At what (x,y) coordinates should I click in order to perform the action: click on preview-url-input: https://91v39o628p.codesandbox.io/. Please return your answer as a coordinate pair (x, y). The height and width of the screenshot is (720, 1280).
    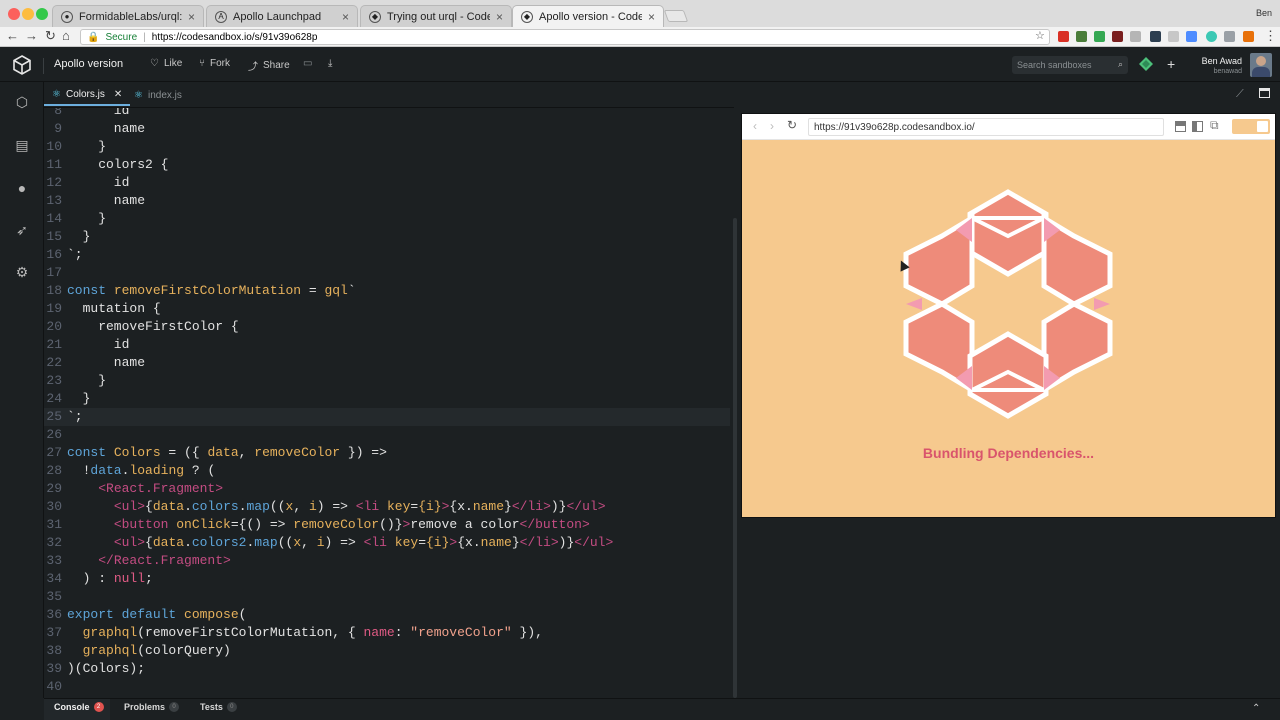
    Looking at the image, I should click on (986, 127).